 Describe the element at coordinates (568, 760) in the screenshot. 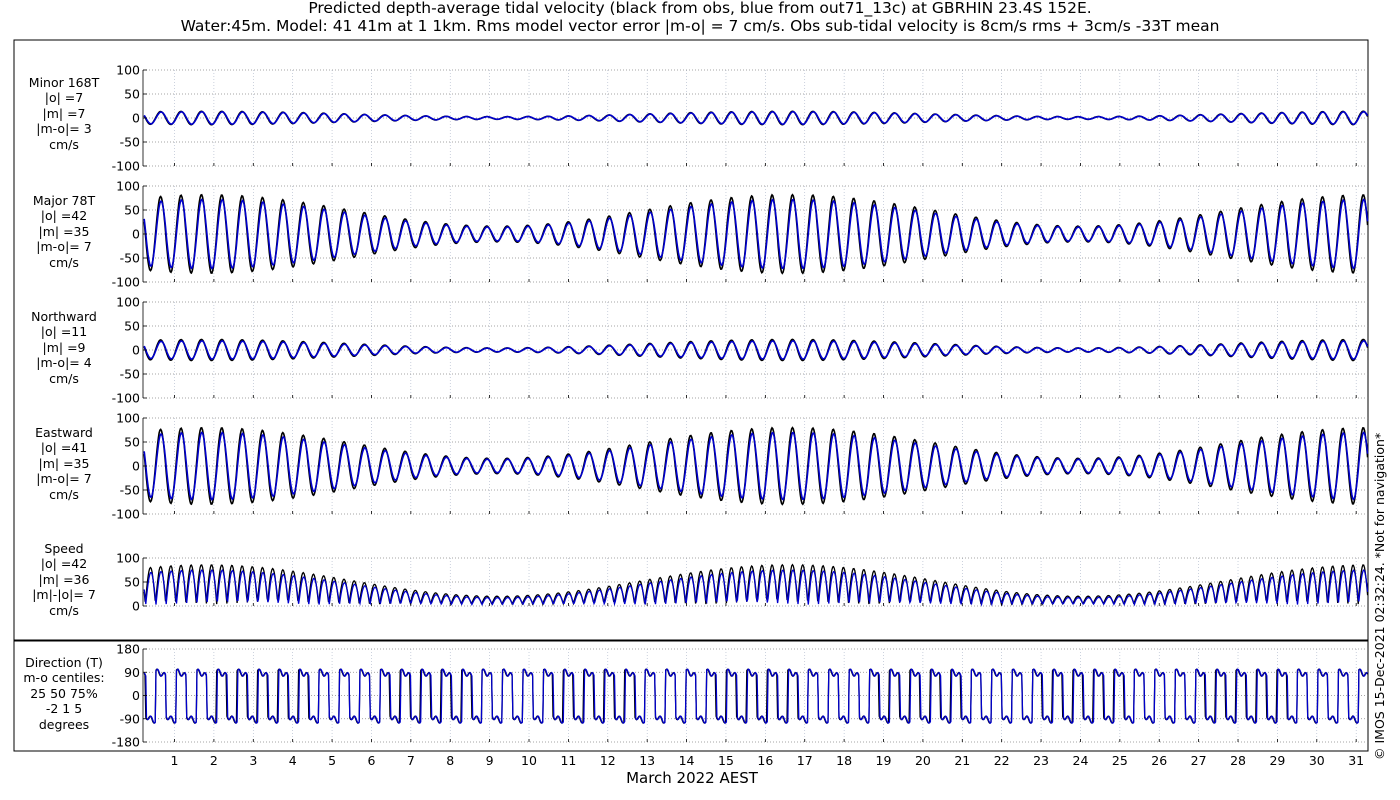

I see `x-tick-label: 11` at that location.